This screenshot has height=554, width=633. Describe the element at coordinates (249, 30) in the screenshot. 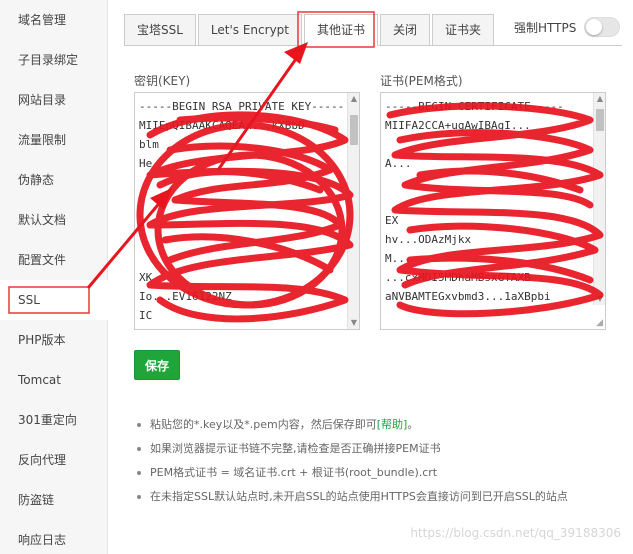

I see `tab-lets-encrypt: Let's Encrypt` at that location.